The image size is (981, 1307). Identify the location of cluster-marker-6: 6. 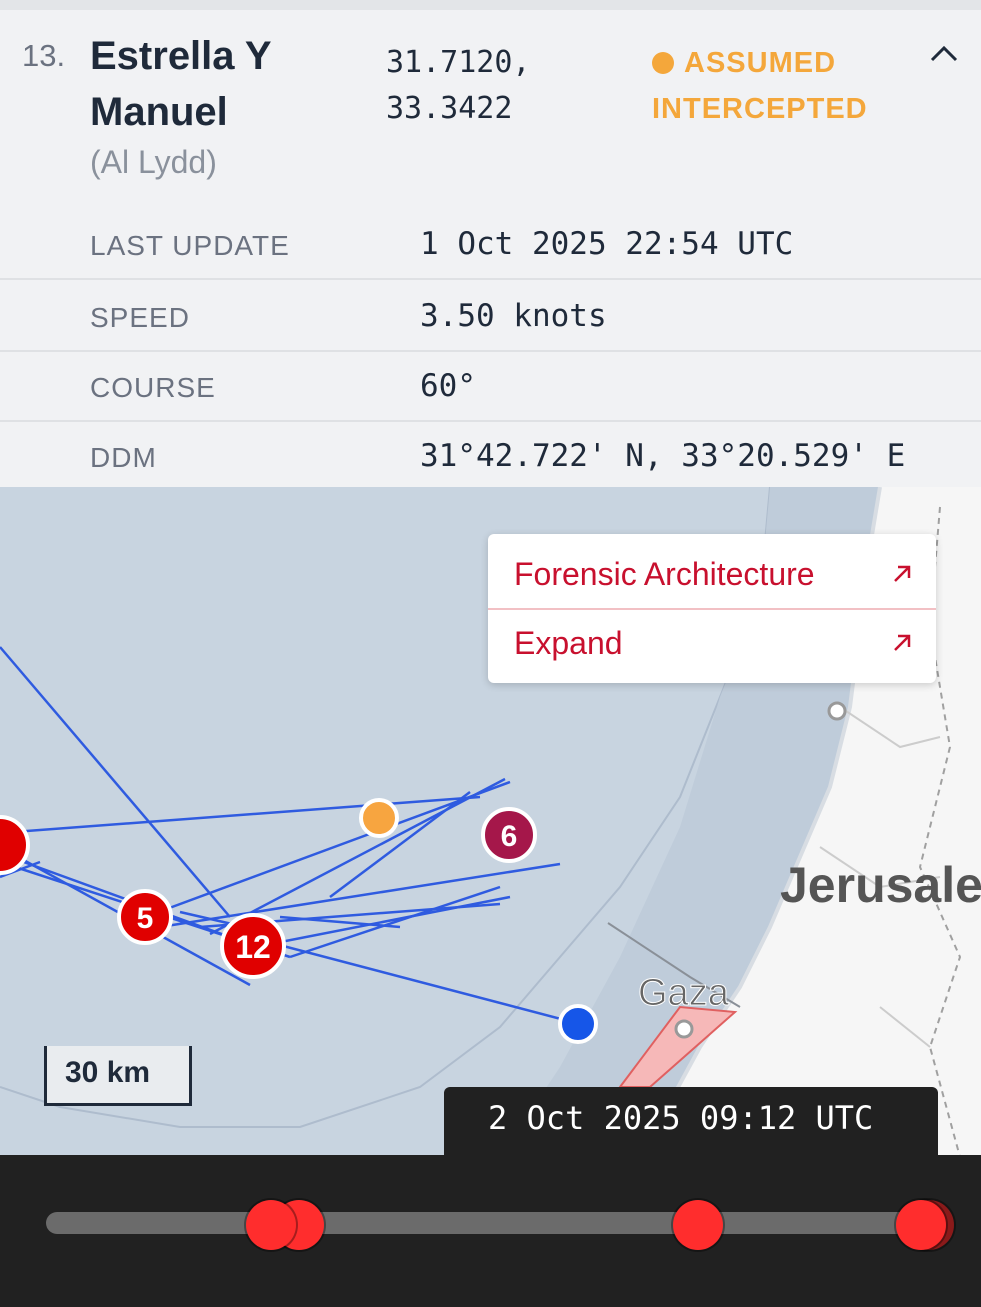
(509, 835).